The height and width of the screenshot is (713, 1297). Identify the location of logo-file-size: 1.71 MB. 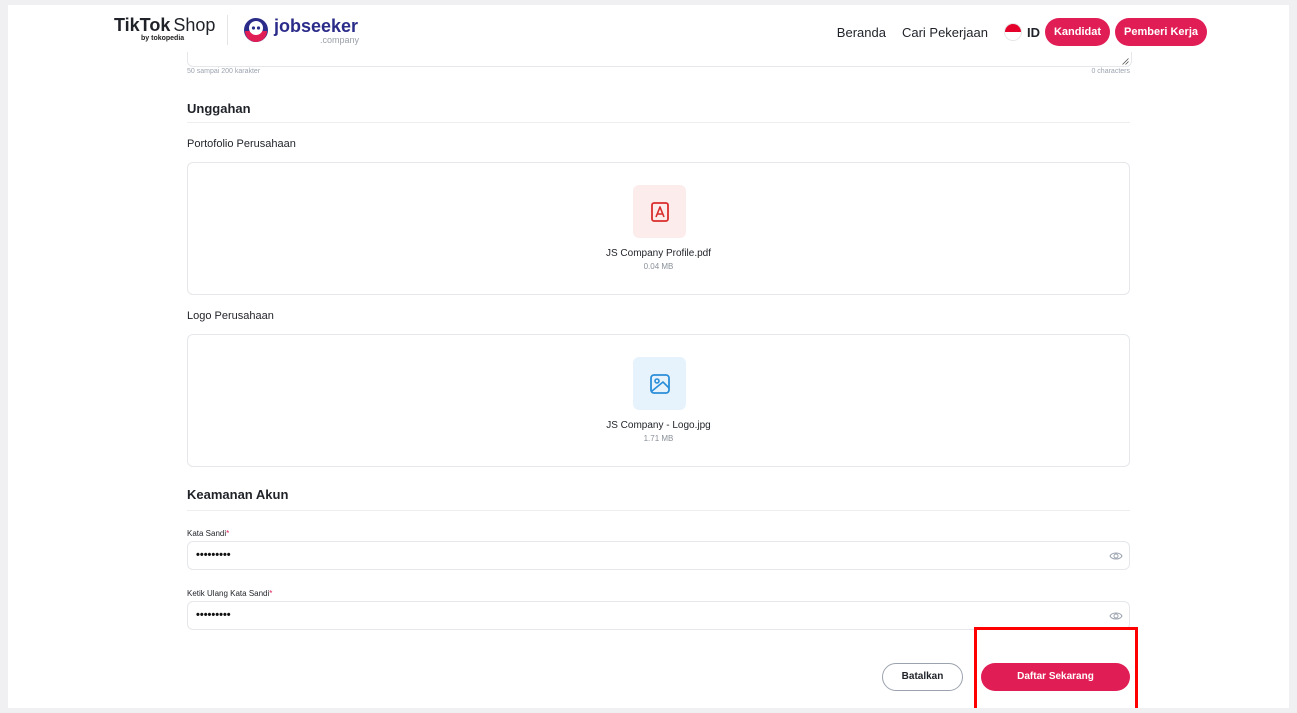
(658, 438).